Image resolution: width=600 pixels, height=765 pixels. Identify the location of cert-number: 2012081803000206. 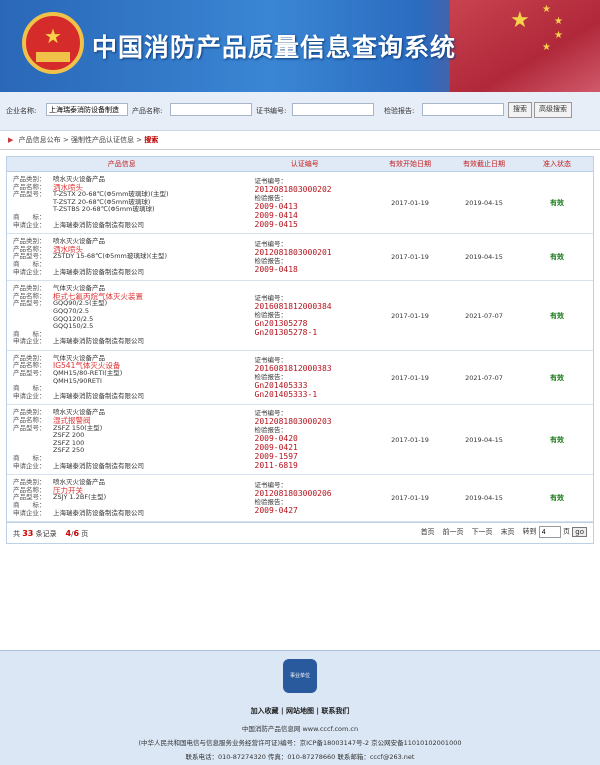
(313, 493).